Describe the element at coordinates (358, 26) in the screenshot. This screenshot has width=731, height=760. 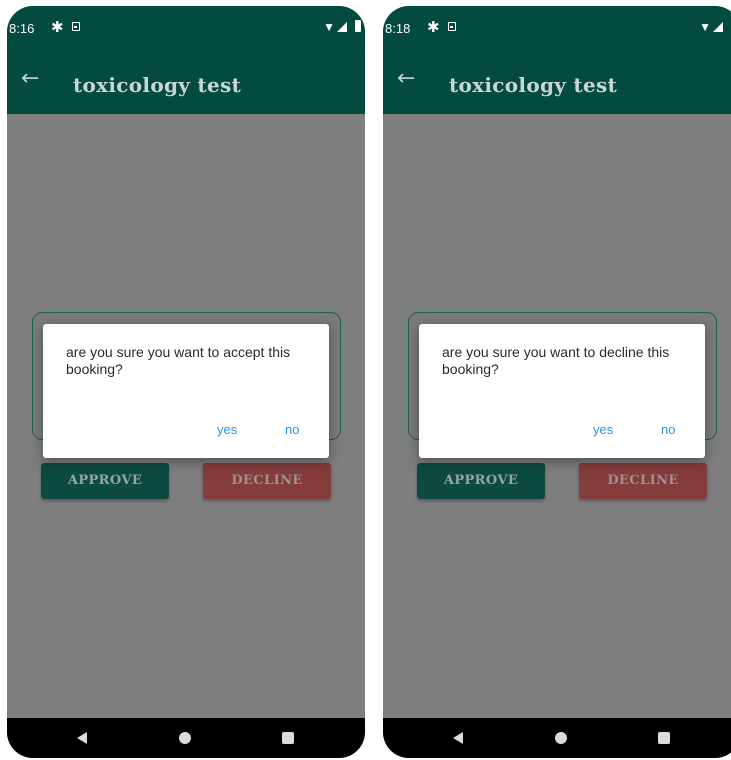
I see `battery-icon` at that location.